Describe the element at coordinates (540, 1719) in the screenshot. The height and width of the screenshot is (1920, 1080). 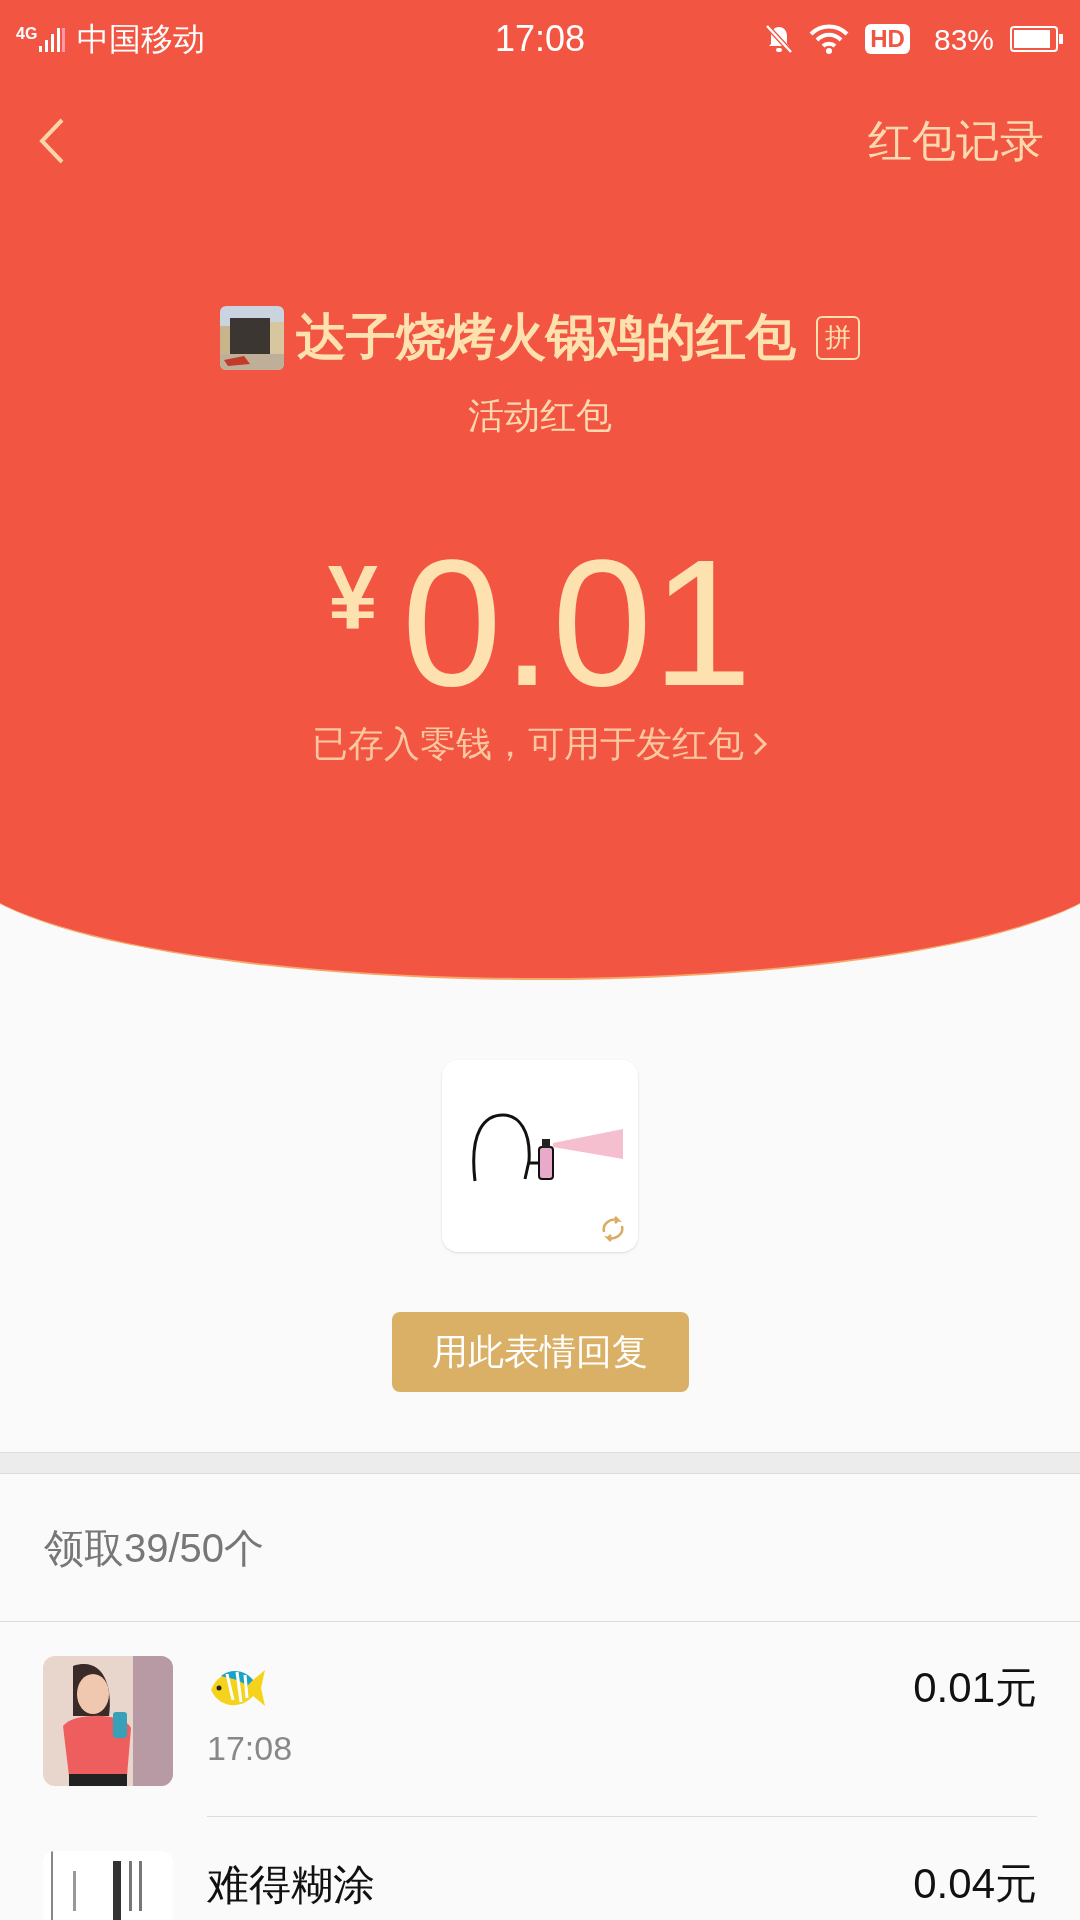
I see `recipient-row: 0.01元 17:08` at that location.